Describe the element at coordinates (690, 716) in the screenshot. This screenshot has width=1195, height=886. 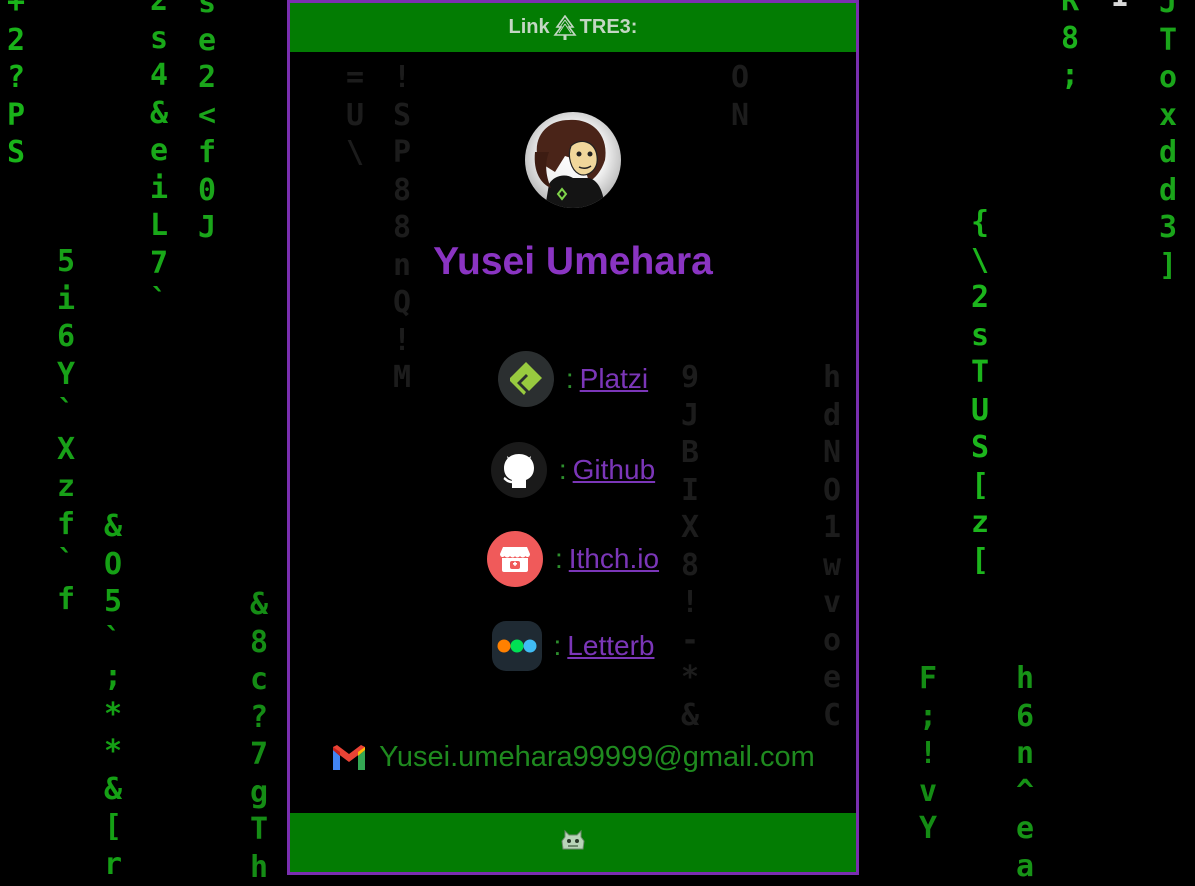
I see `ghost-rain-char: &` at that location.